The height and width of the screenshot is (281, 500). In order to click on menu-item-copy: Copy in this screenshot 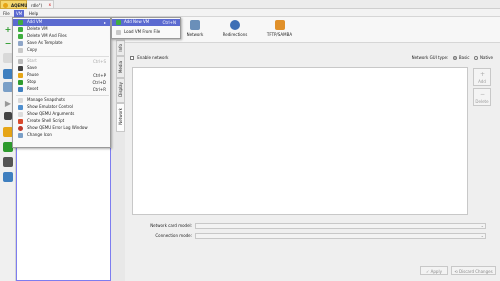, I will do `click(61, 50)`.